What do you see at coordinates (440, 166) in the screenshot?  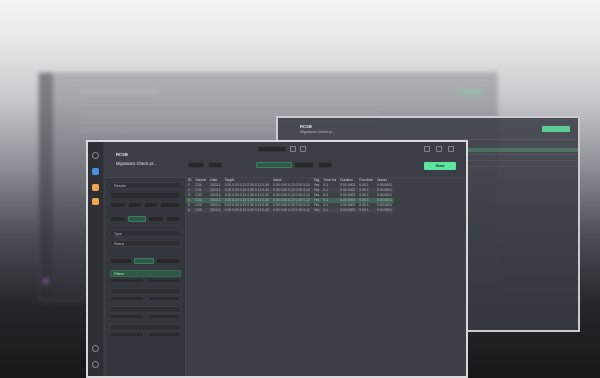 I see `start-button: Start` at bounding box center [440, 166].